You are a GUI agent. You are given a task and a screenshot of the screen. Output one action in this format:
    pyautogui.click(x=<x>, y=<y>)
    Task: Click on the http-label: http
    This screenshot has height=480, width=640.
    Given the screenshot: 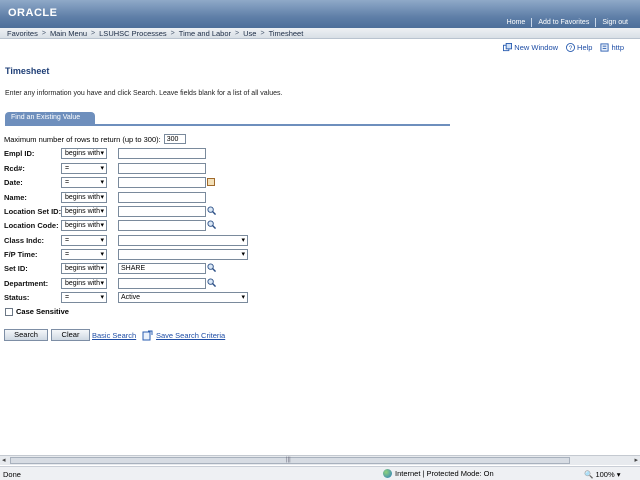 What is the action you would take?
    pyautogui.click(x=617, y=47)
    